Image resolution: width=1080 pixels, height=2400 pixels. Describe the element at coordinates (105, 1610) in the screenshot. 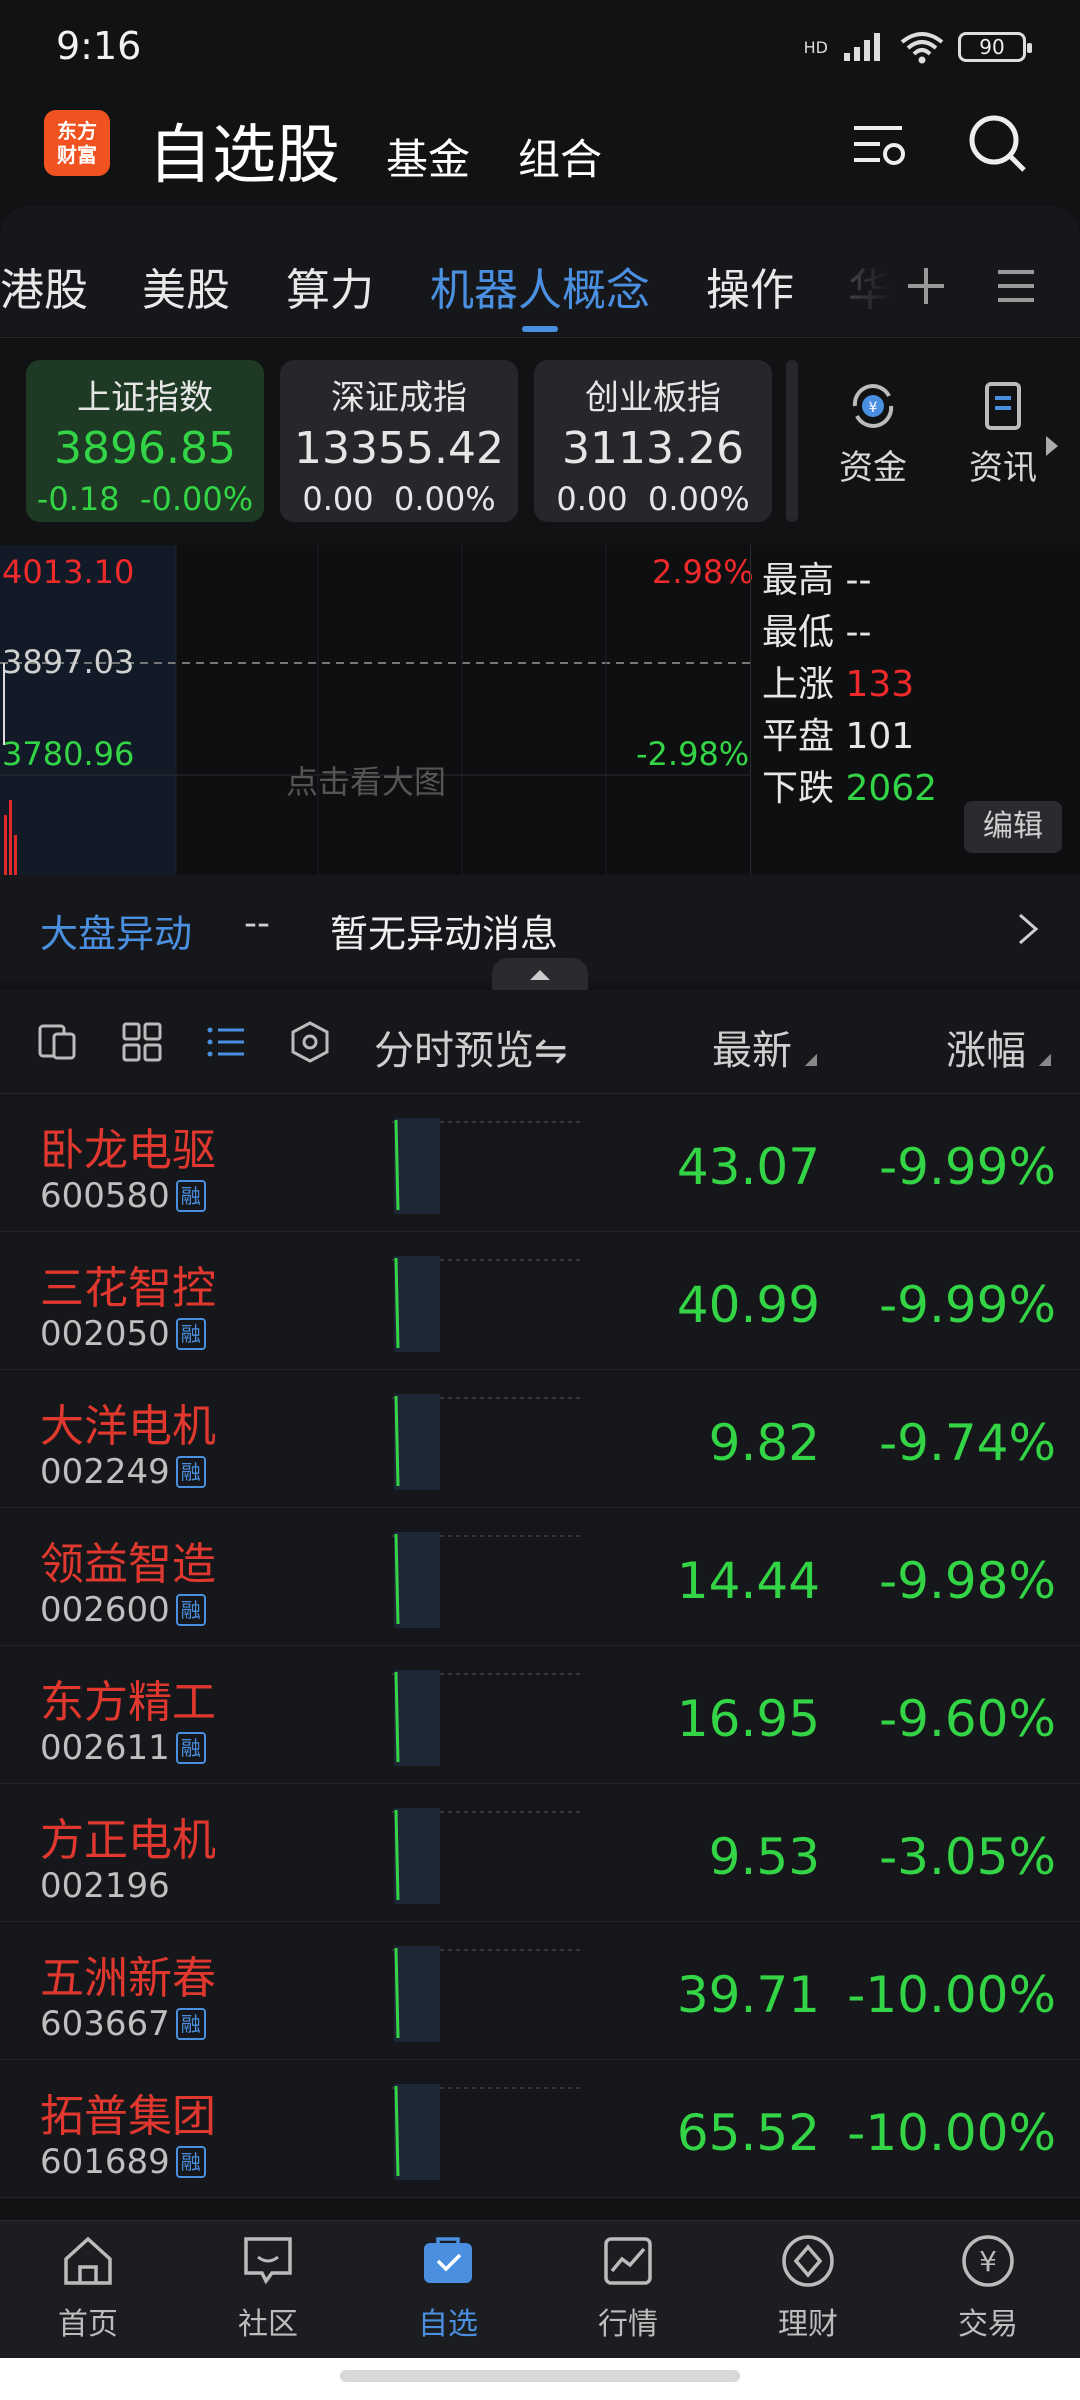

I see `stock-code: 002600` at that location.